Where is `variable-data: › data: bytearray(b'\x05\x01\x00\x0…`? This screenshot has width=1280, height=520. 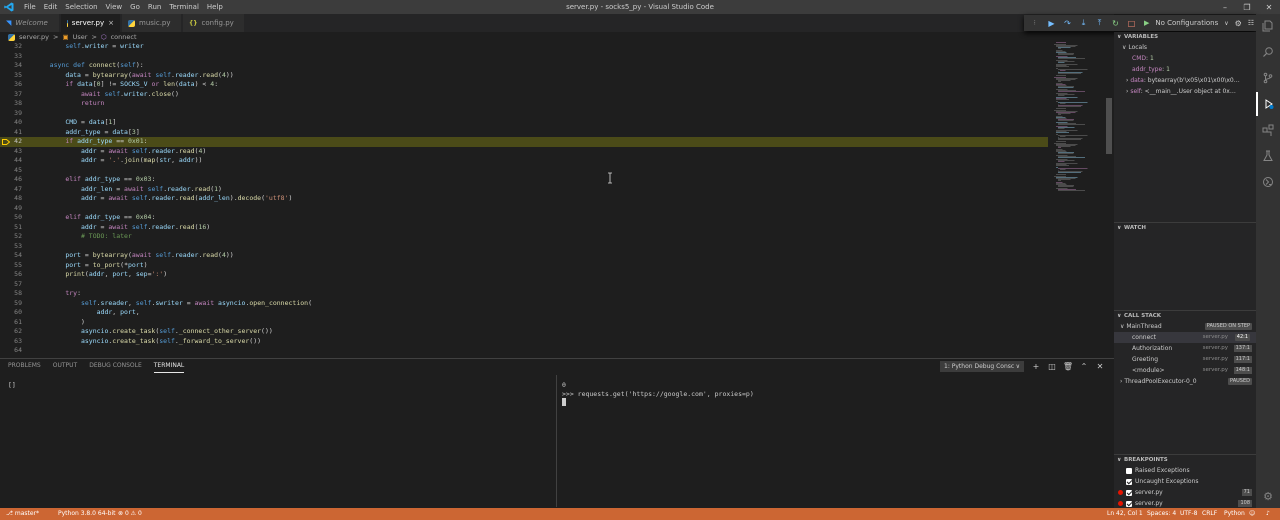 variable-data: › data: bytearray(b'\x05\x01\x00\x0… is located at coordinates (1185, 80).